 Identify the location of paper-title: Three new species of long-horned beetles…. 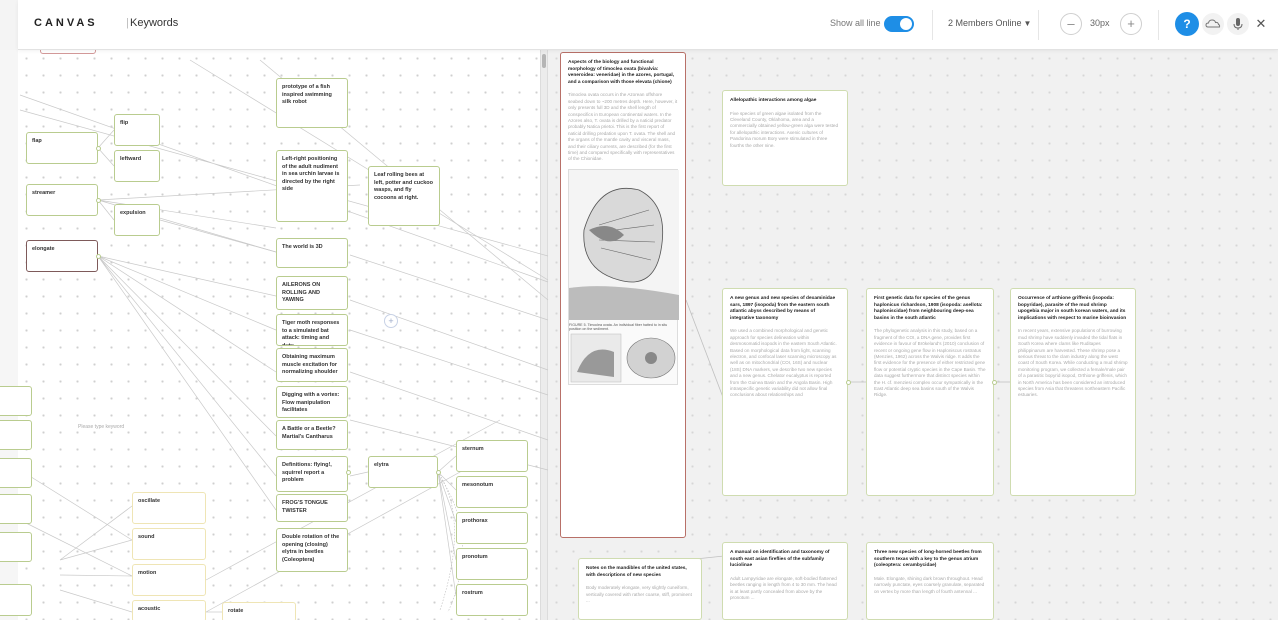
(928, 559).